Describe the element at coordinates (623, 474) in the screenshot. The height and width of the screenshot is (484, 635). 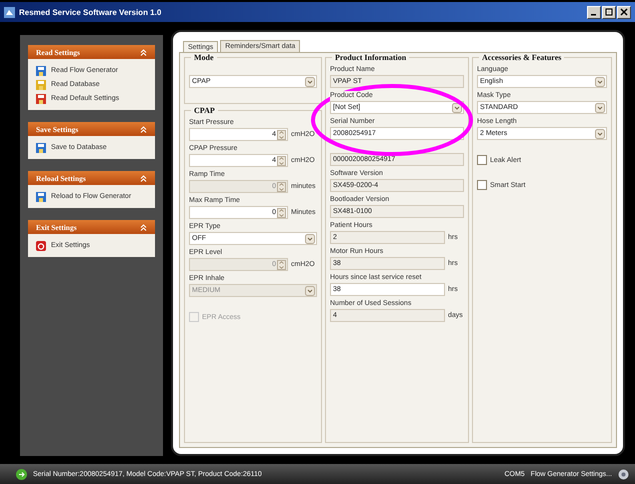
I see `gear-icon` at that location.